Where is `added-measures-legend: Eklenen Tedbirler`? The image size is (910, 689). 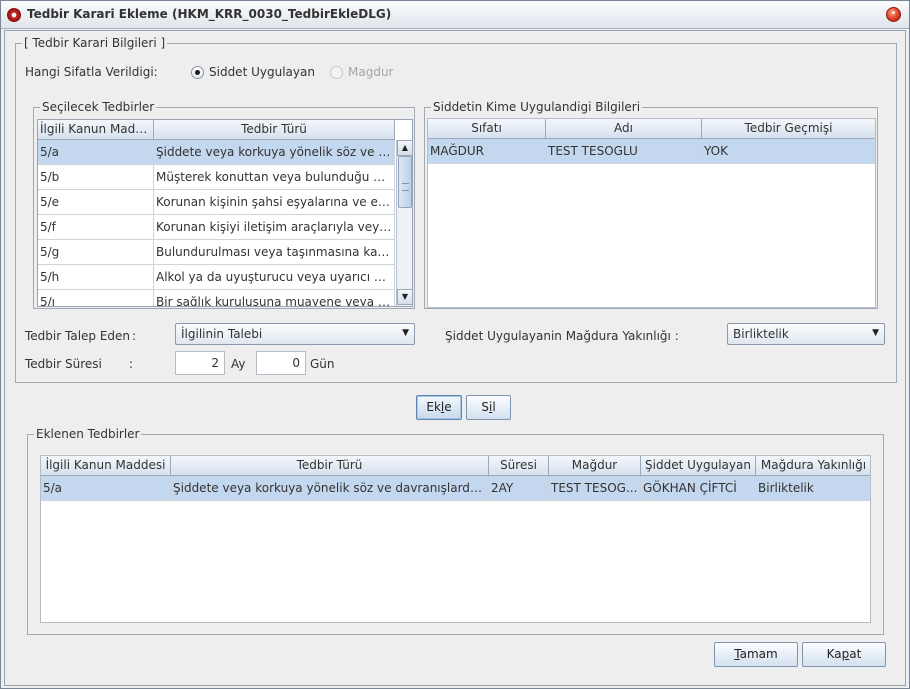 added-measures-legend: Eklenen Tedbirler is located at coordinates (88, 434).